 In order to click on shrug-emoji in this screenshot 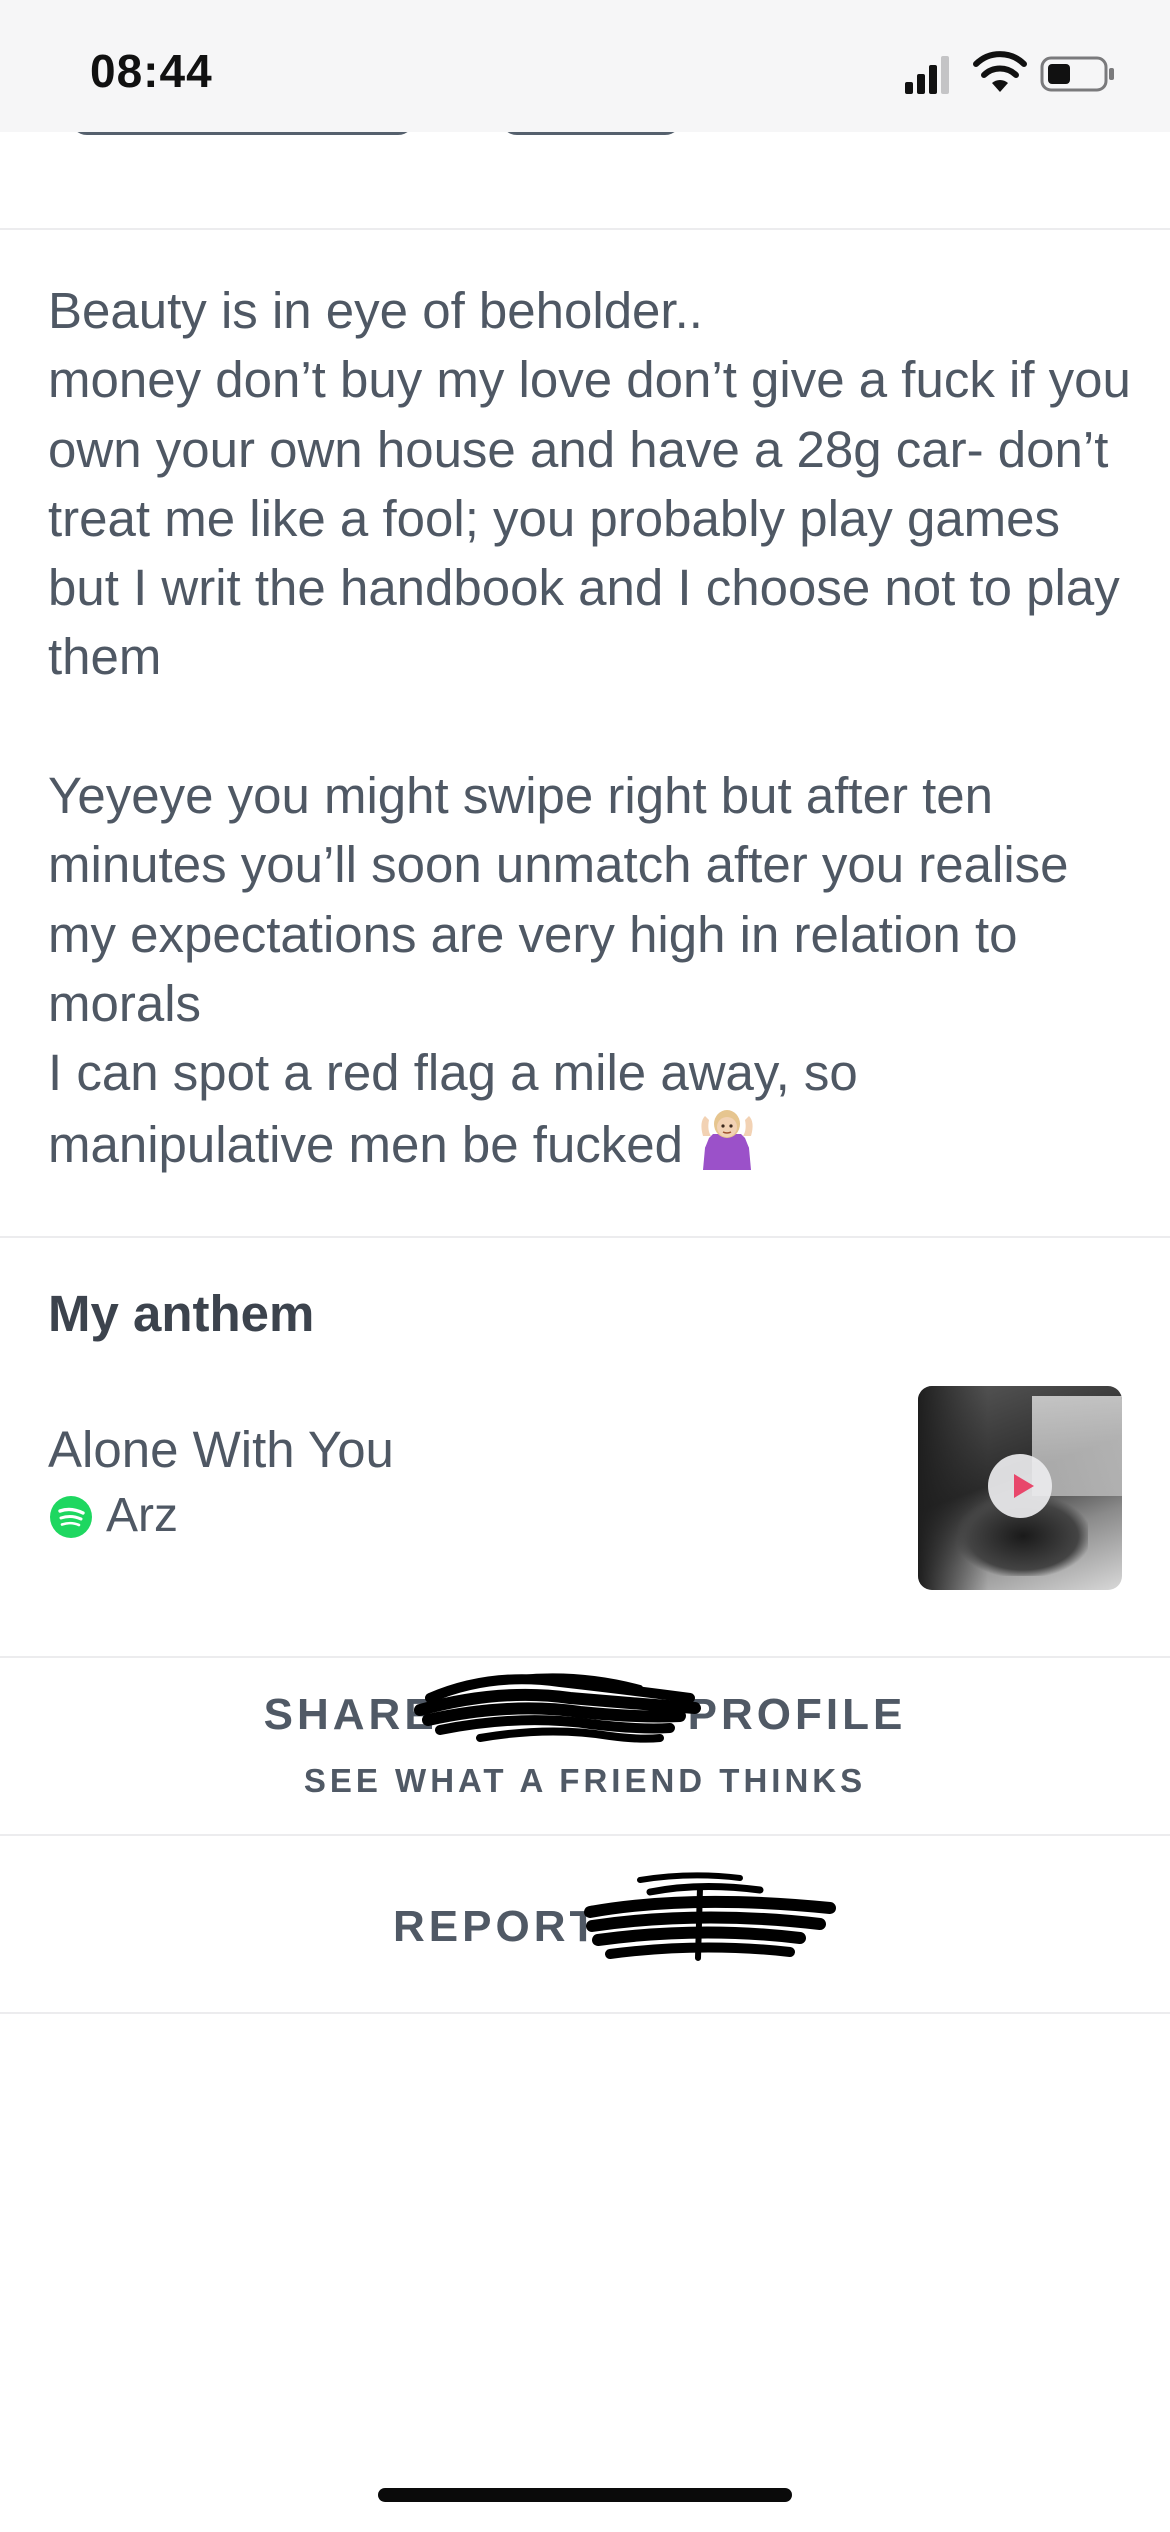, I will do `click(727, 1139)`.